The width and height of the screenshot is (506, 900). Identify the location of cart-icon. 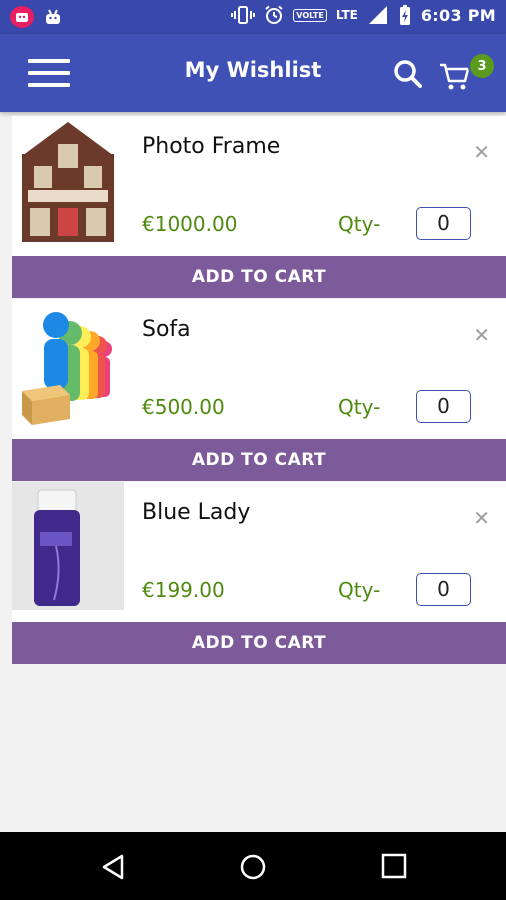
(455, 76).